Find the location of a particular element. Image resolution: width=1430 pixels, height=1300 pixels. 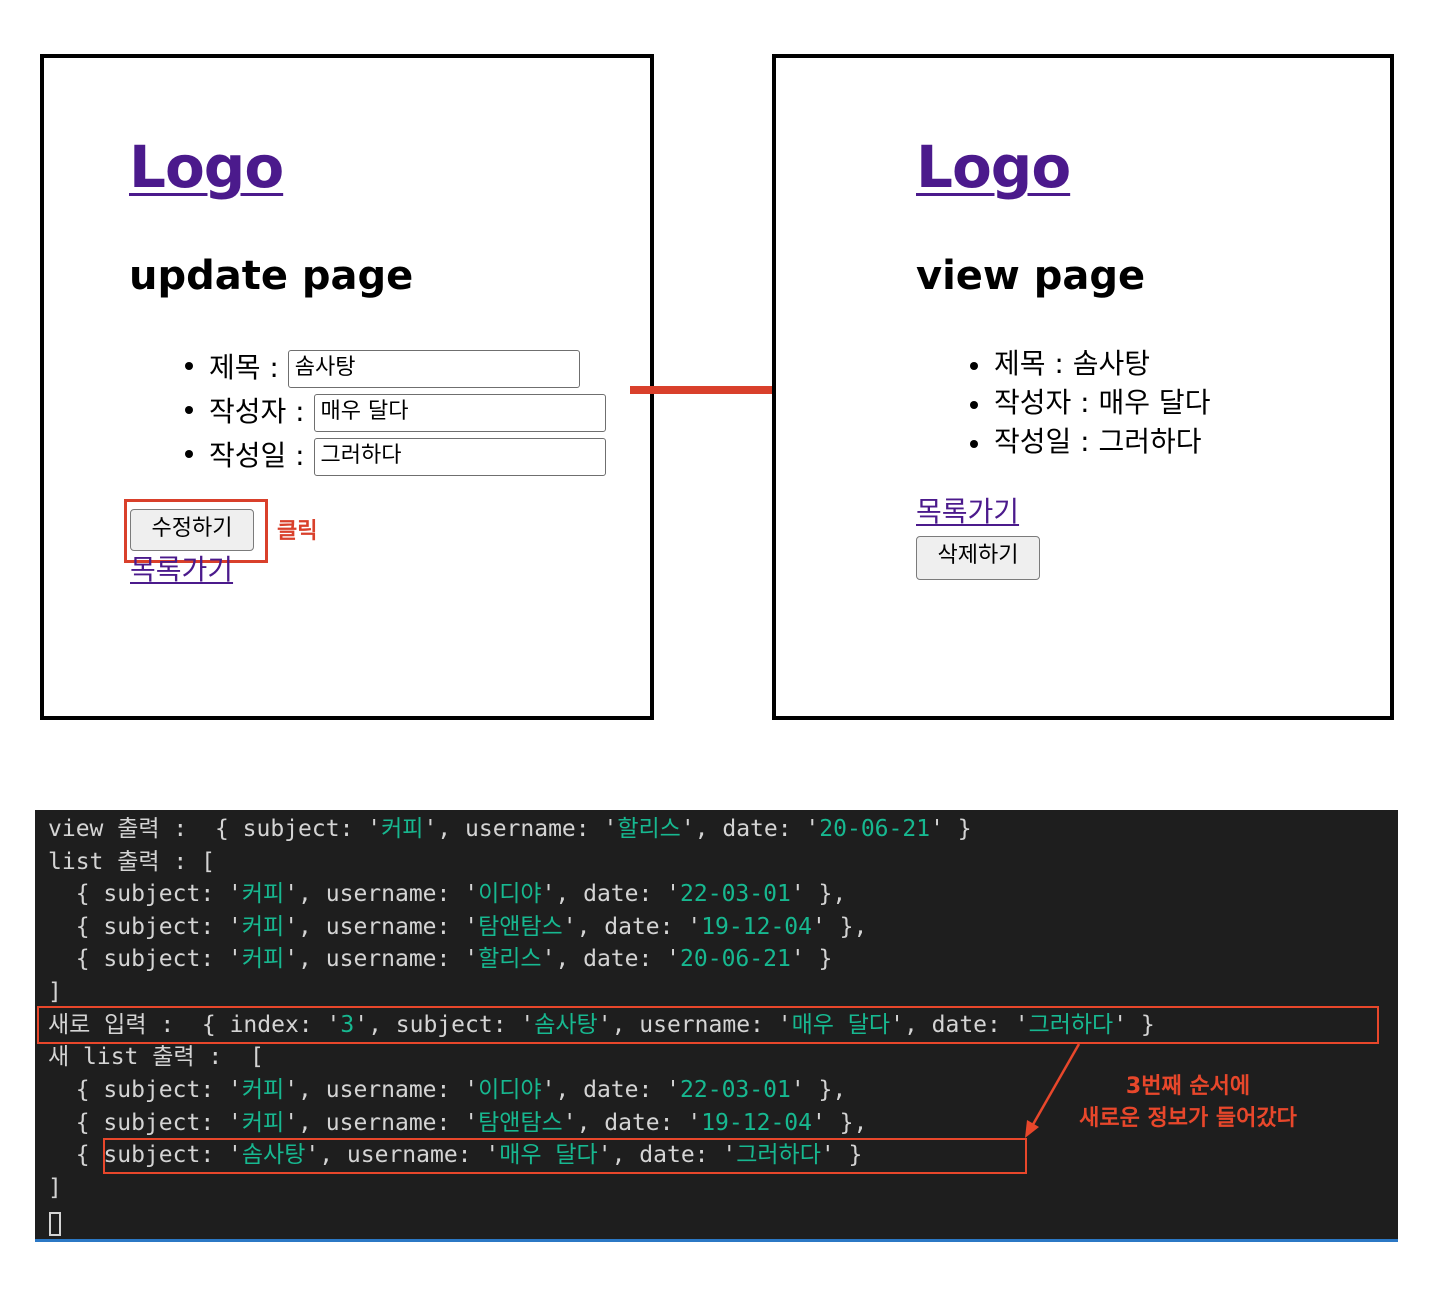

update-field-list: 제목 : 솜사탕 작성자 : 매우 달다 작성일 : 그러하다 is located at coordinates (395, 416).